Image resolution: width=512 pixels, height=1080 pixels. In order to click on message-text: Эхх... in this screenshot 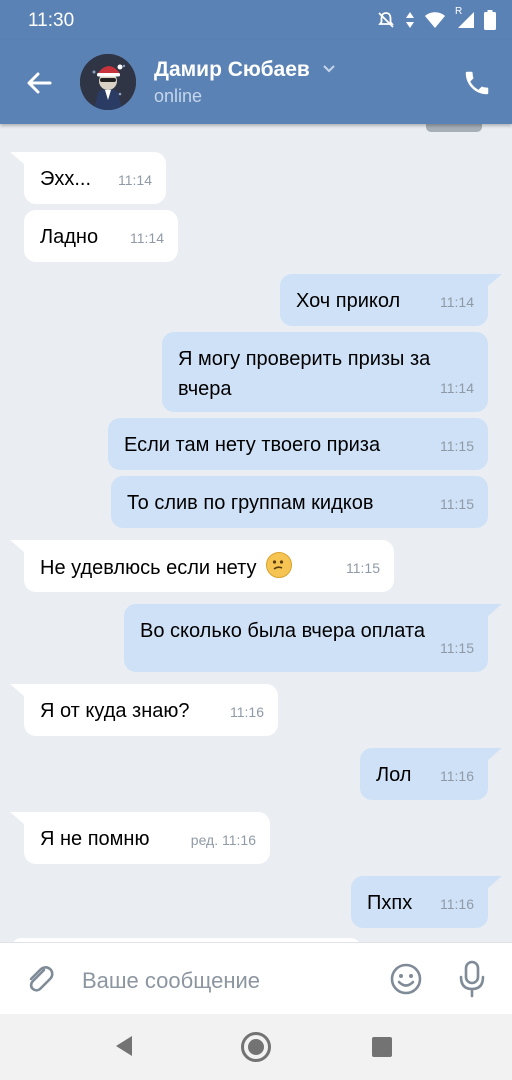, I will do `click(66, 179)`.